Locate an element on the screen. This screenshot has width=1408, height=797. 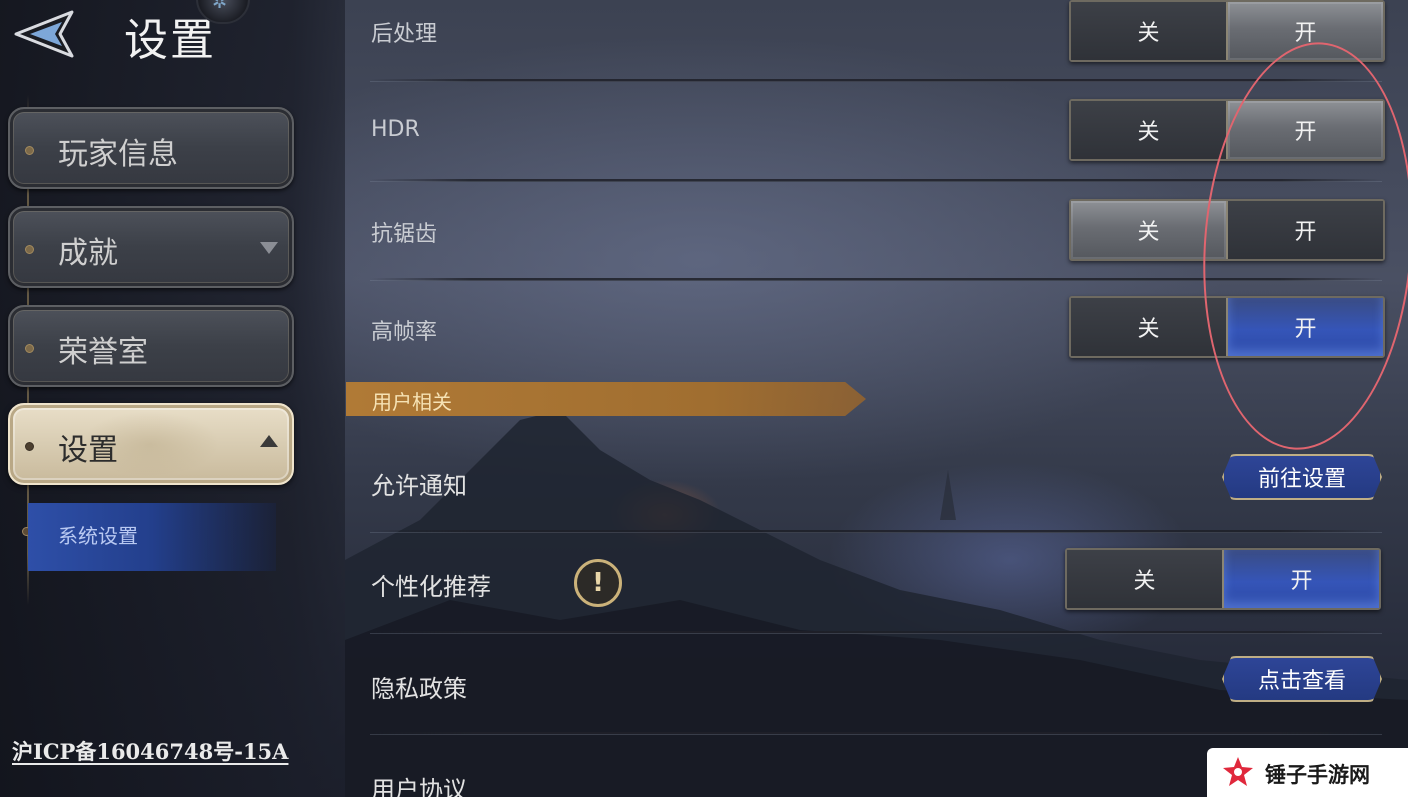
watermark-text: 锤子手游网 is located at coordinates (1317, 775).